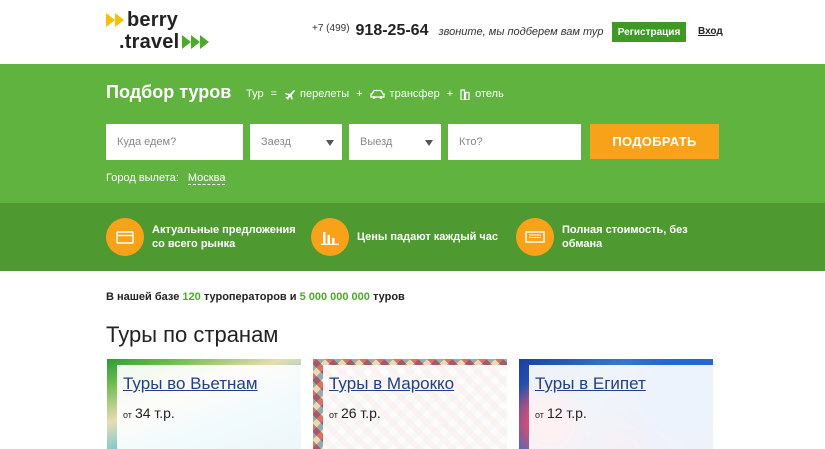  I want to click on feature-item: Полная стоимость, без обмана, so click(621, 237).